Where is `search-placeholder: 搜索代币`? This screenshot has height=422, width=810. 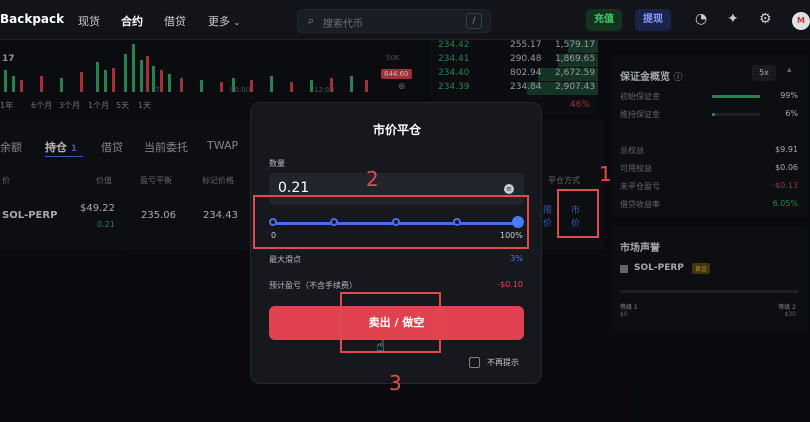 search-placeholder: 搜索代币 is located at coordinates (343, 24).